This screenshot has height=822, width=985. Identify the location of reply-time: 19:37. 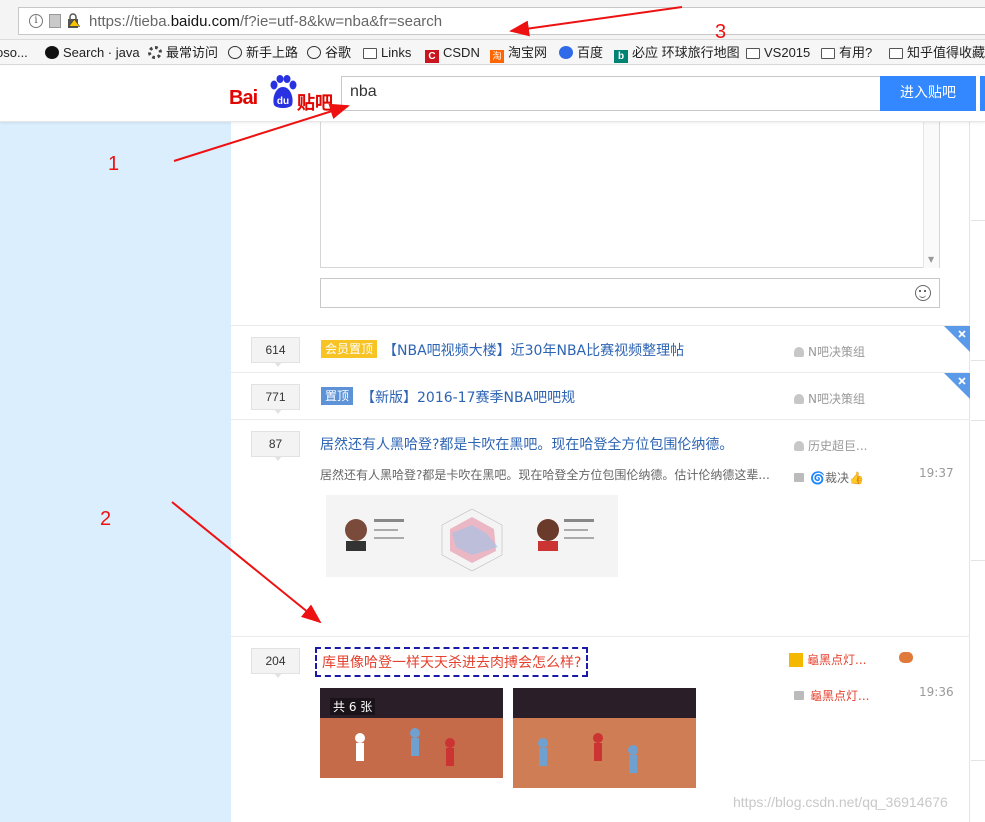
(936, 473).